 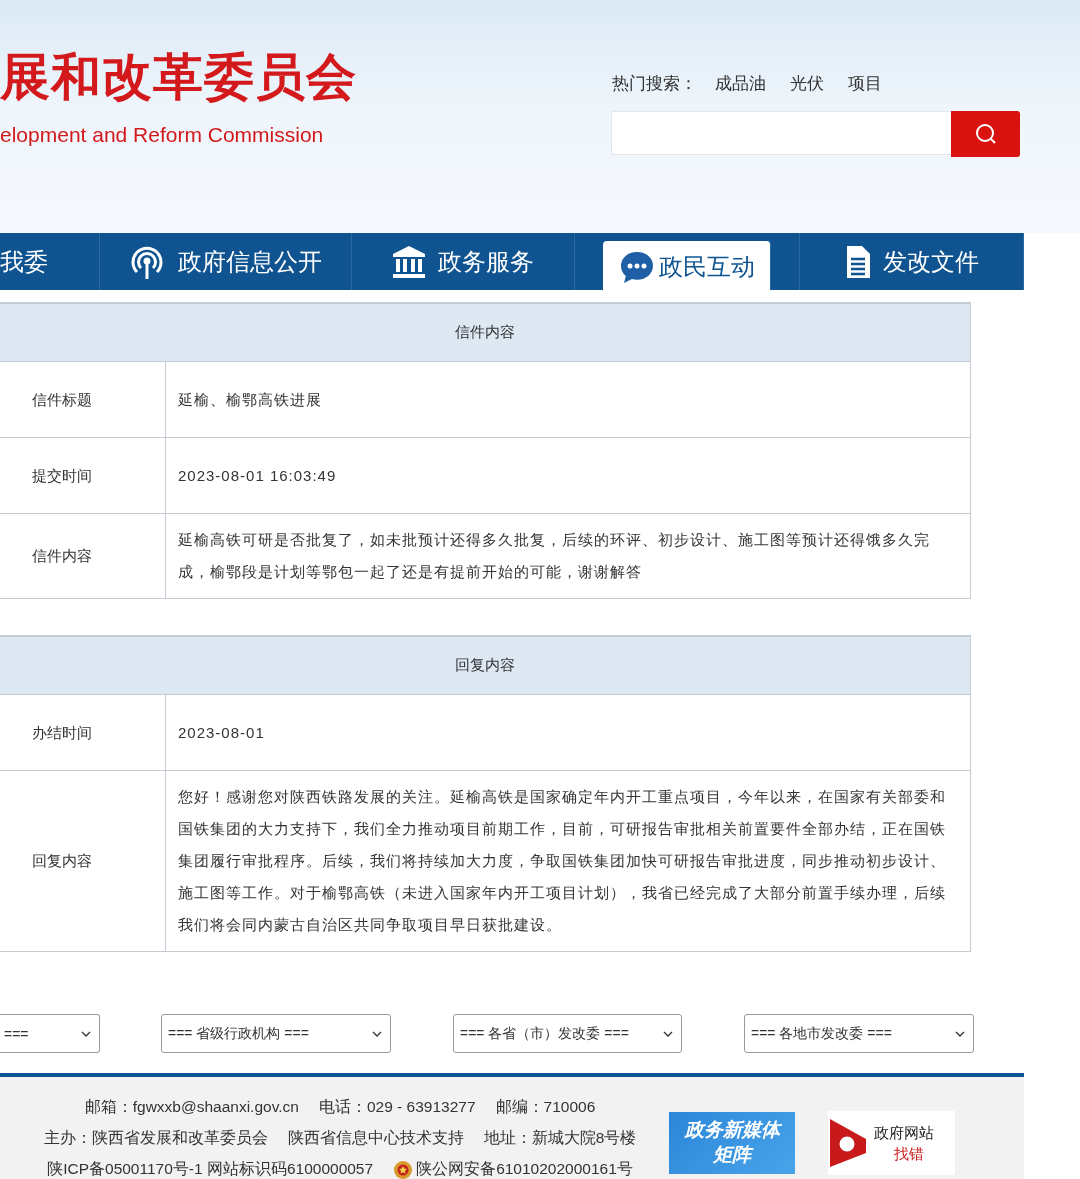 What do you see at coordinates (83, 399) in the screenshot?
I see `field-label: 信件标题` at bounding box center [83, 399].